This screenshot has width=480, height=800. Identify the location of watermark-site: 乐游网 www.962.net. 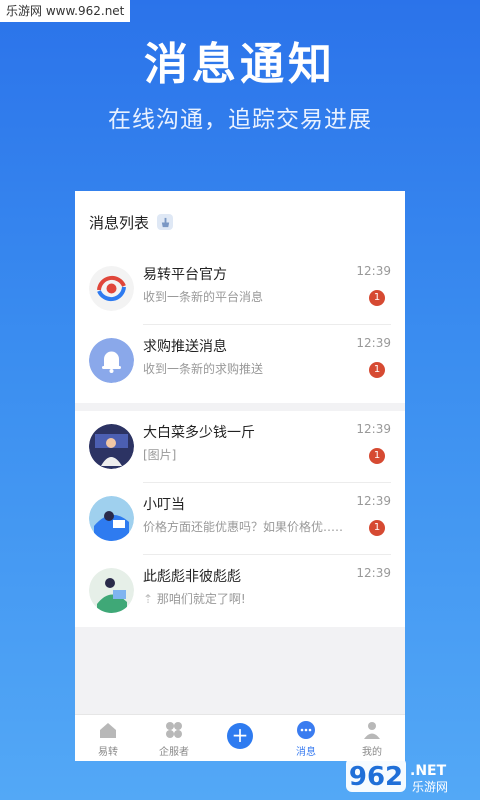
(65, 11).